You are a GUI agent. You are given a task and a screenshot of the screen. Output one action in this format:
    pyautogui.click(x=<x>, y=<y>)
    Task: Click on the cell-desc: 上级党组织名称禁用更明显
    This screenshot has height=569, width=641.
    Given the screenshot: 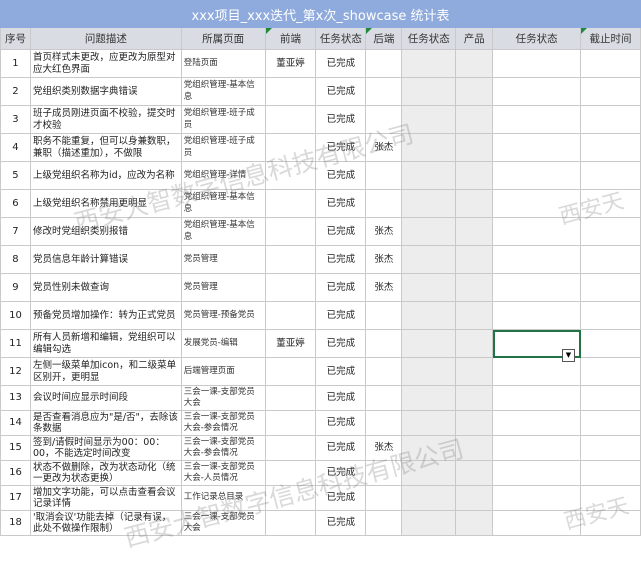 What is the action you would take?
    pyautogui.click(x=105, y=203)
    